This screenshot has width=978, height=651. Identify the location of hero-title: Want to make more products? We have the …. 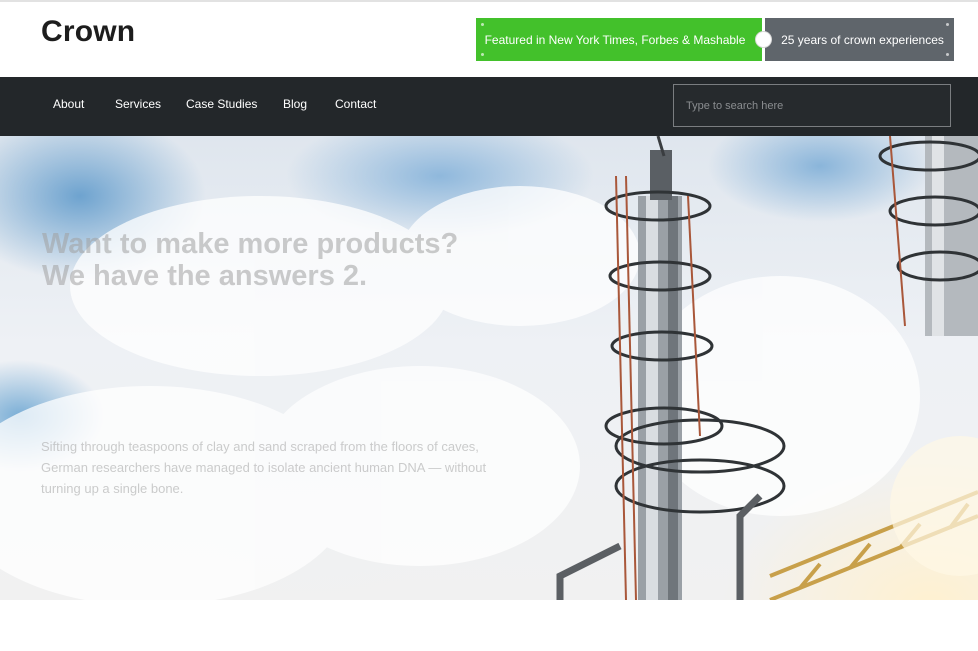
(282, 260).